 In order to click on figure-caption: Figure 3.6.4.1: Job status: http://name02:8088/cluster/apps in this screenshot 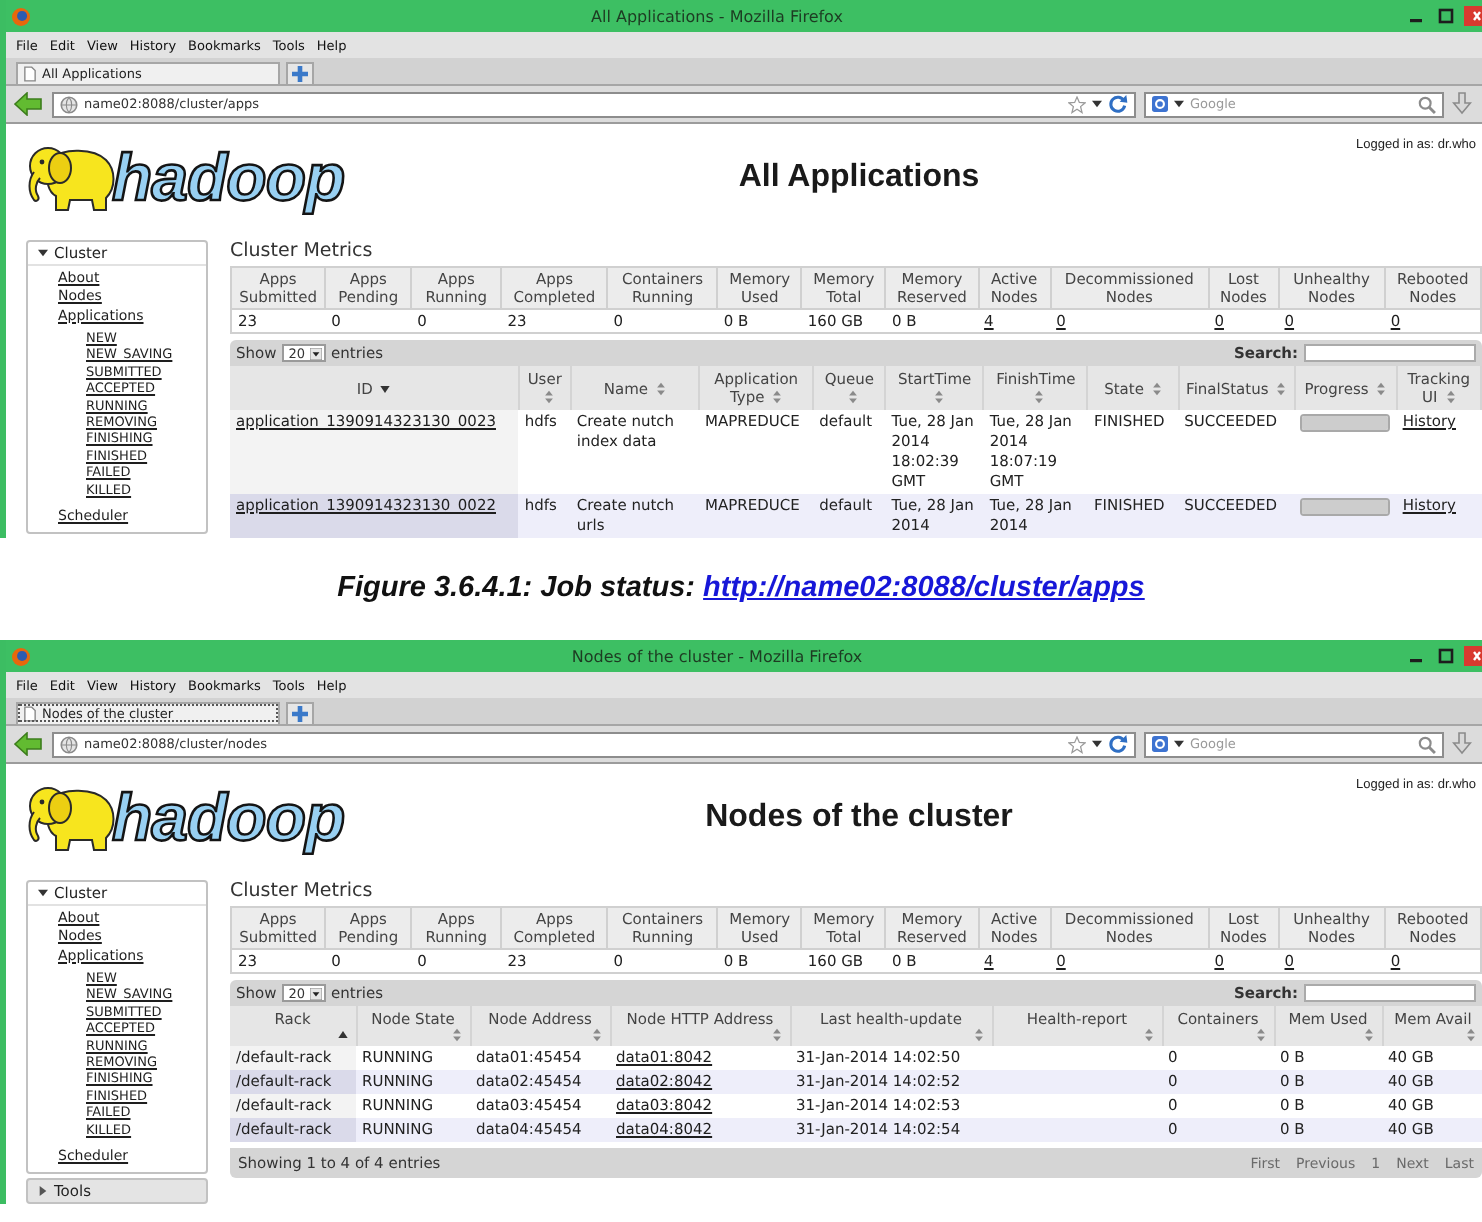, I will do `click(741, 589)`.